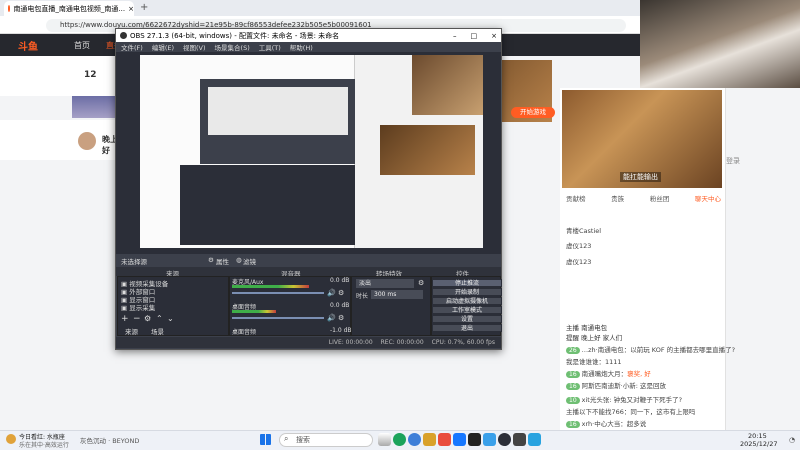  Describe the element at coordinates (650, 349) in the screenshot. I see `list-item: 26 …zh·南通电包：以前玩 KOF 的主播都去哪里直播了?` at that location.